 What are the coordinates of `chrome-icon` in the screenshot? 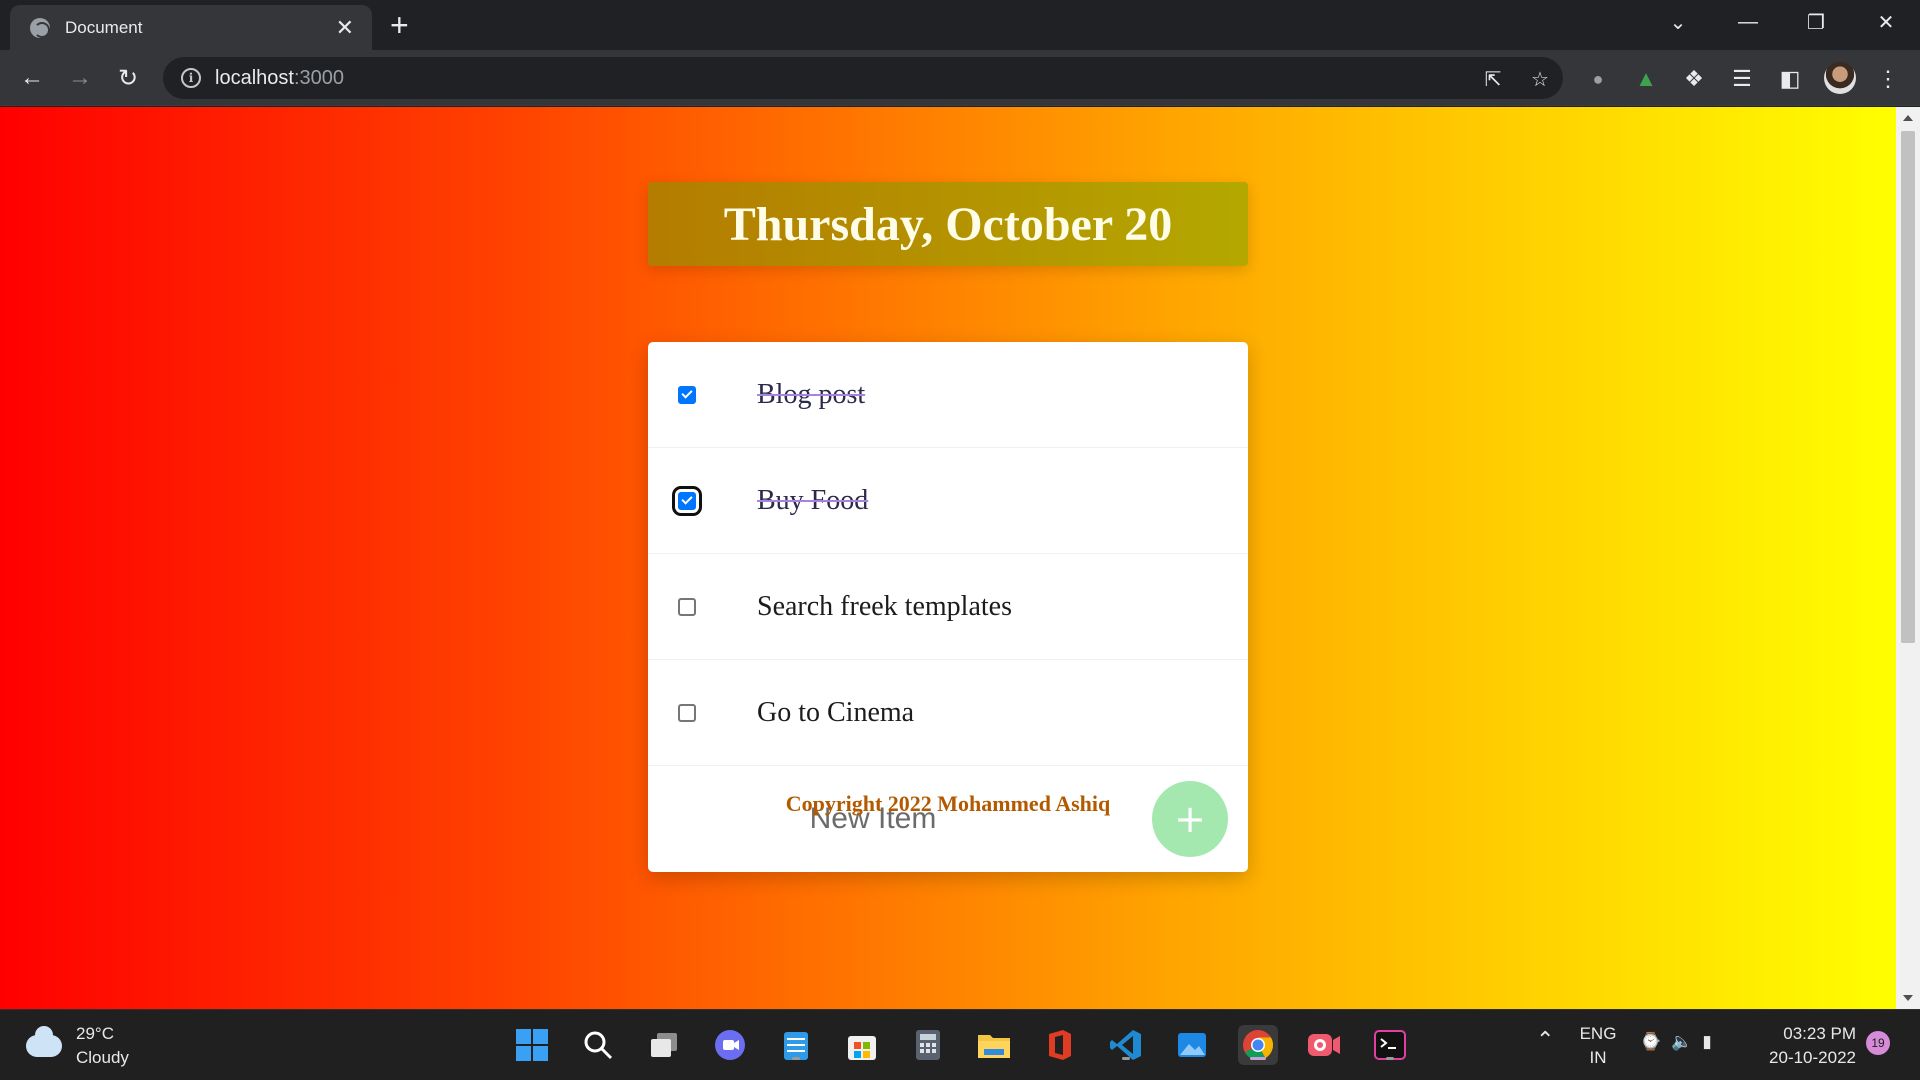 It's located at (1258, 1045).